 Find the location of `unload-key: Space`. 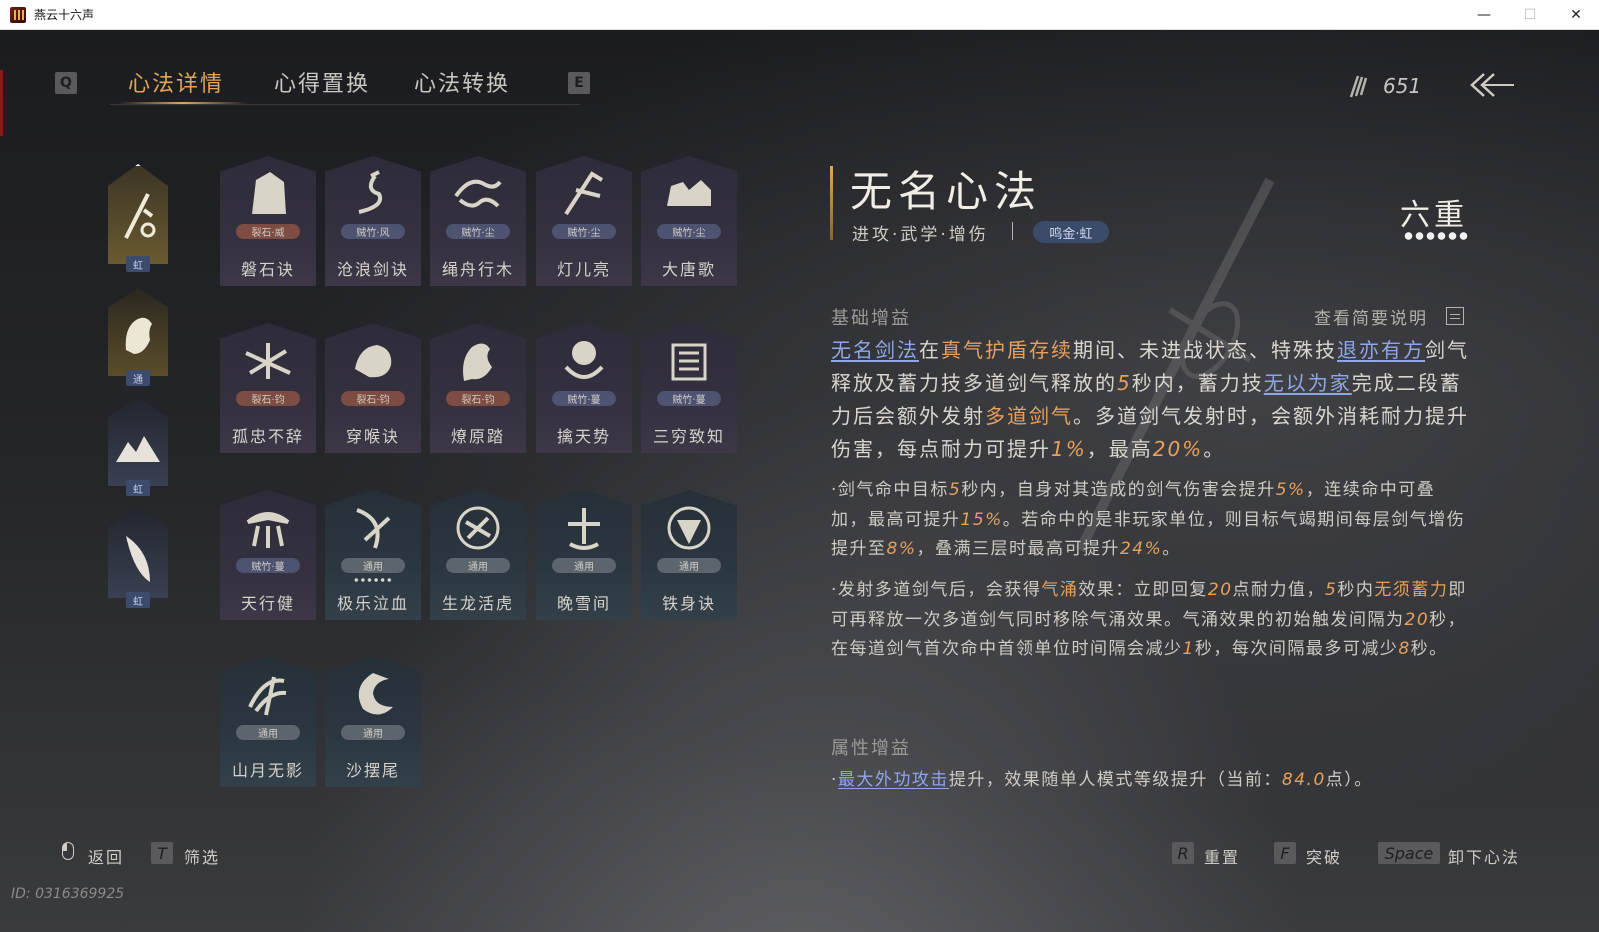

unload-key: Space is located at coordinates (1409, 853).